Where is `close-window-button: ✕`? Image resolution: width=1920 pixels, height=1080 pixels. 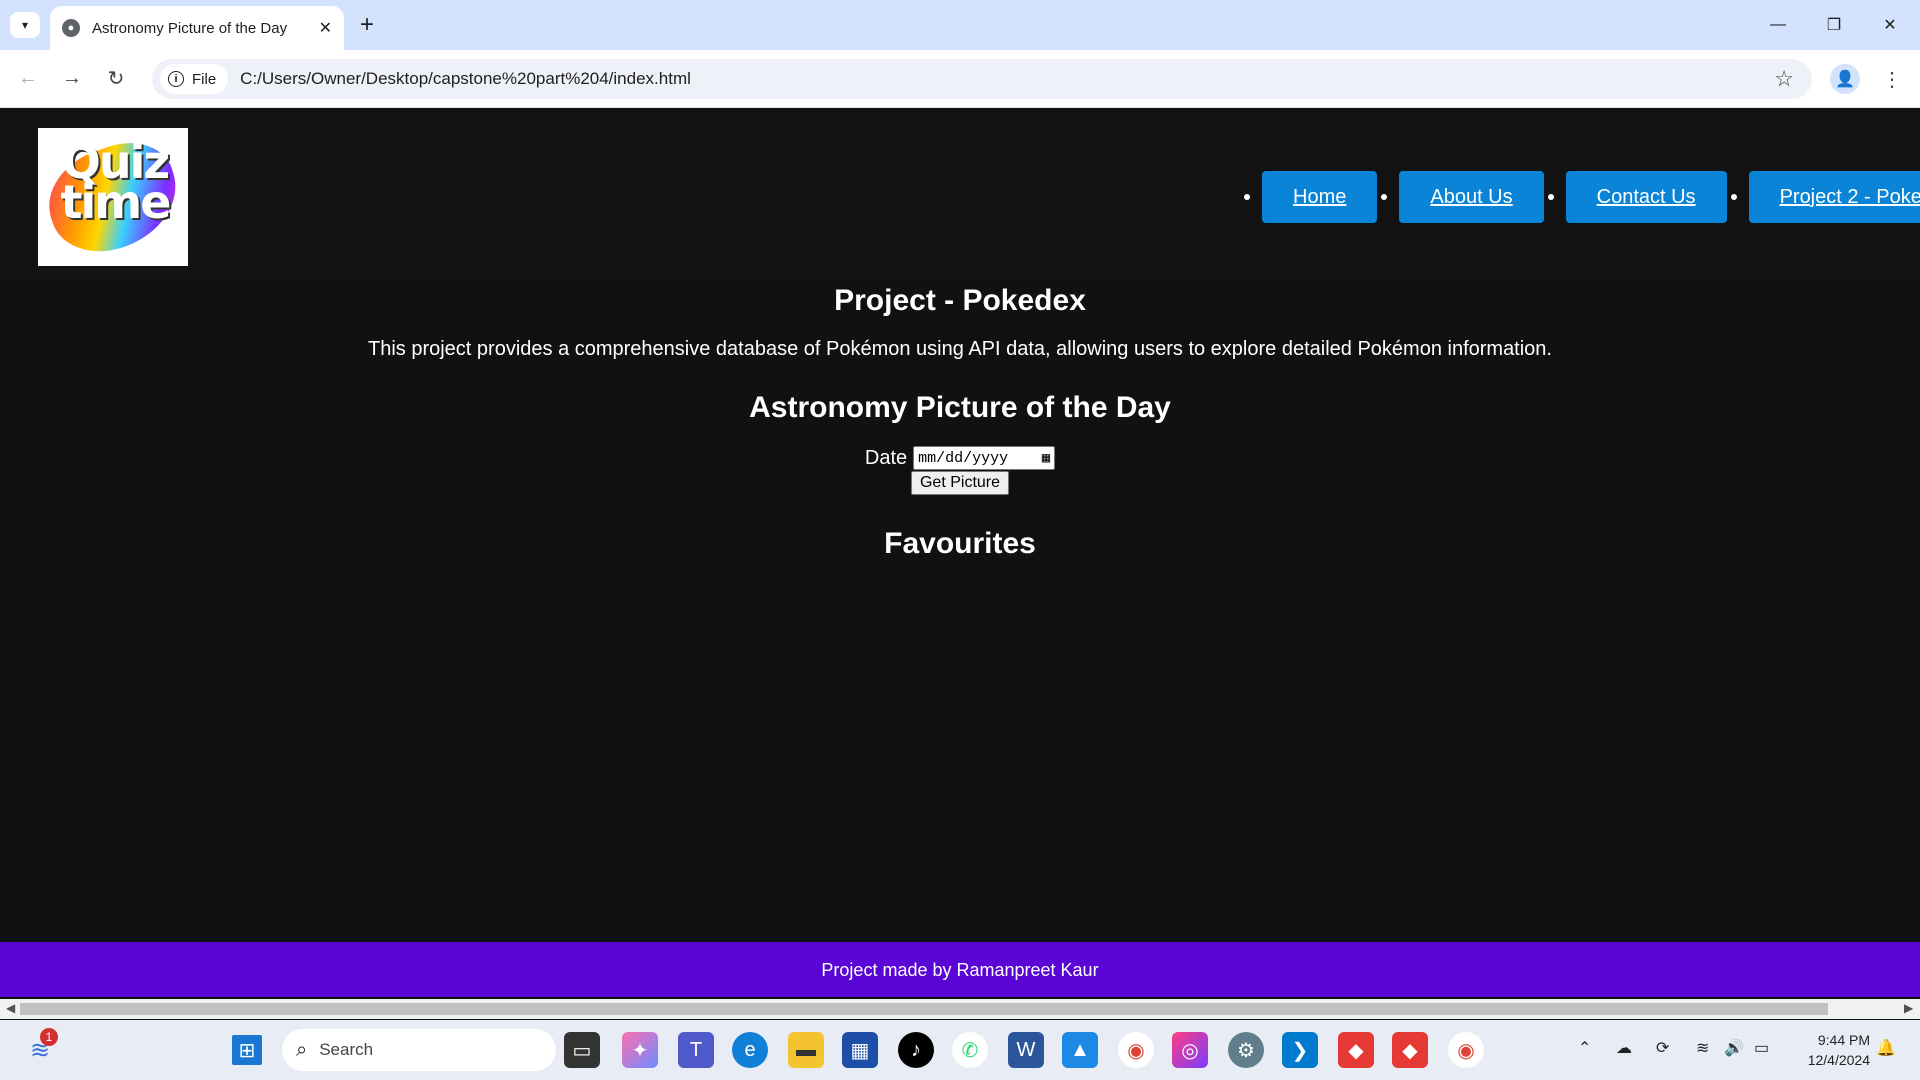
close-window-button: ✕ is located at coordinates (1890, 25).